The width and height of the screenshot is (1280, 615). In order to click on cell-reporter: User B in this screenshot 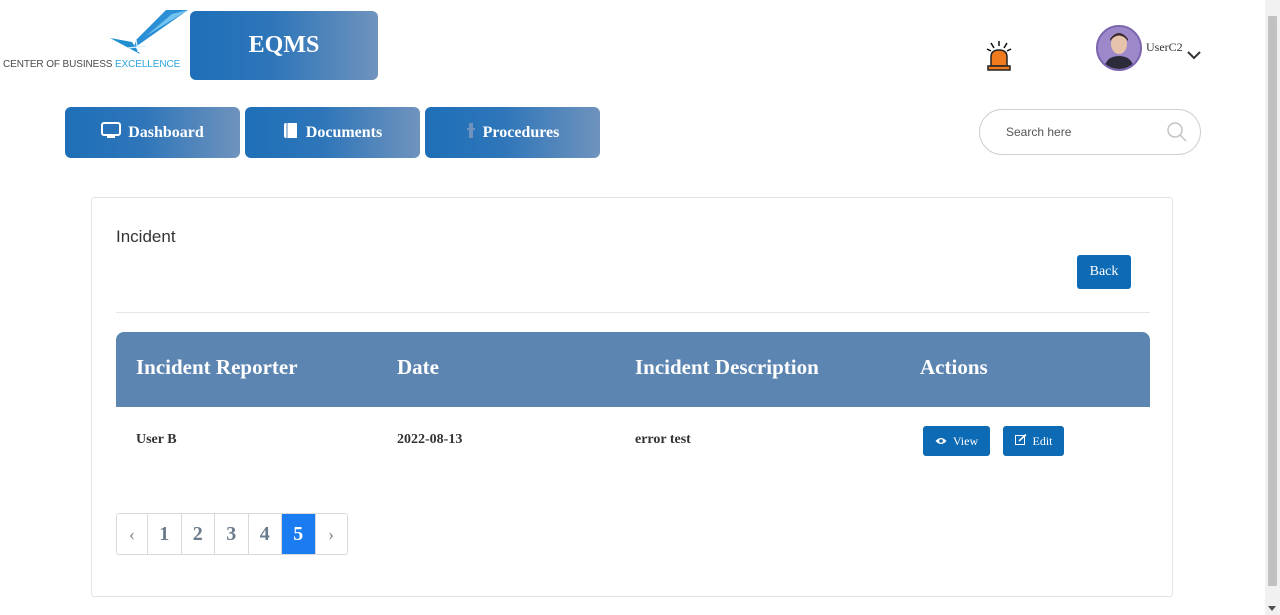, I will do `click(156, 439)`.